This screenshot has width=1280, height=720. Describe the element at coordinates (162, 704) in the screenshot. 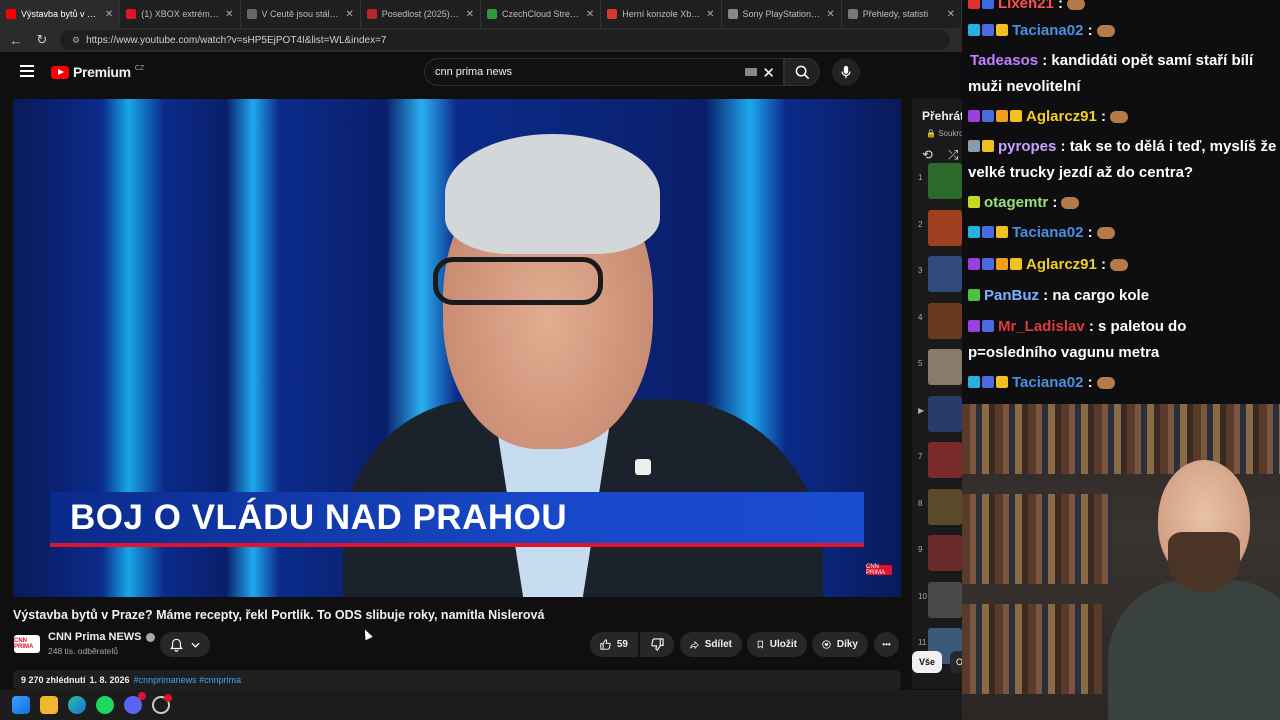

I see `app-icon` at that location.